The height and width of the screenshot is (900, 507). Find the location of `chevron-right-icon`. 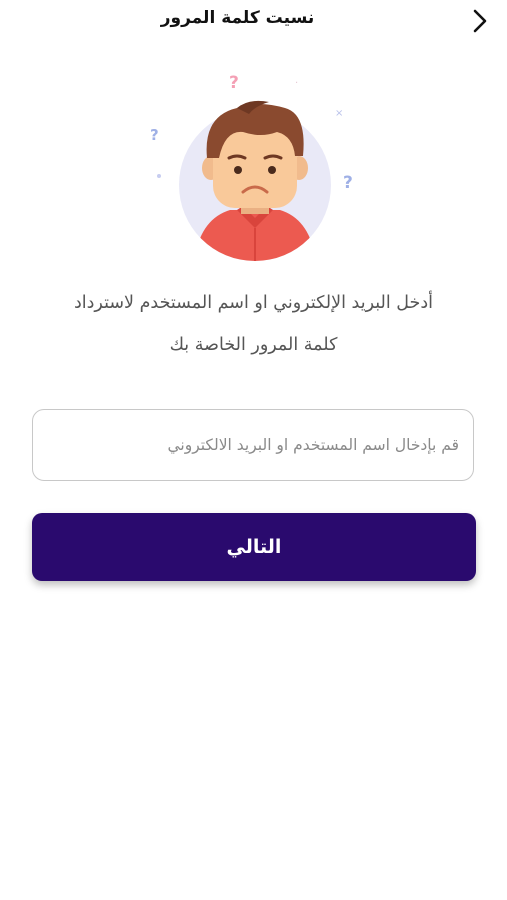

chevron-right-icon is located at coordinates (480, 21).